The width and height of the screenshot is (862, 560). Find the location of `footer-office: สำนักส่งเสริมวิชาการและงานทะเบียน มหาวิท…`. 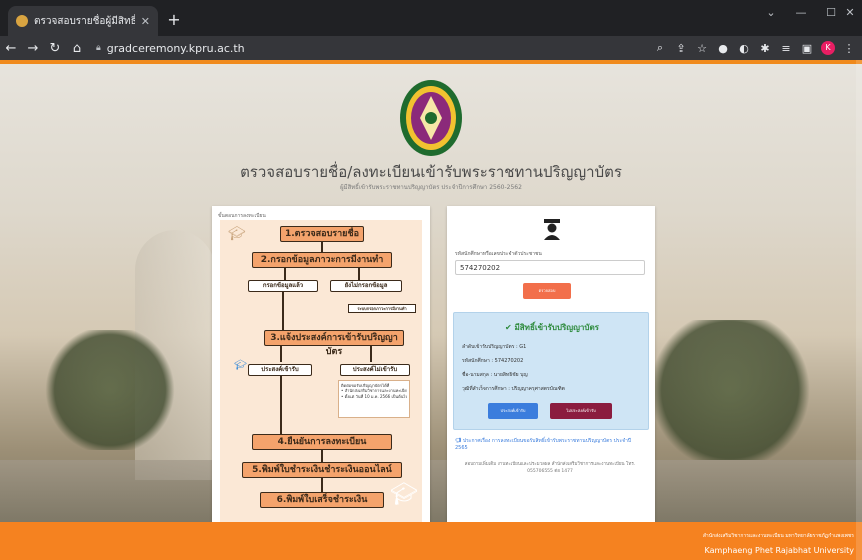

footer-office: สำนักส่งเสริมวิชาการและงานทะเบียน มหาวิท… is located at coordinates (778, 536).